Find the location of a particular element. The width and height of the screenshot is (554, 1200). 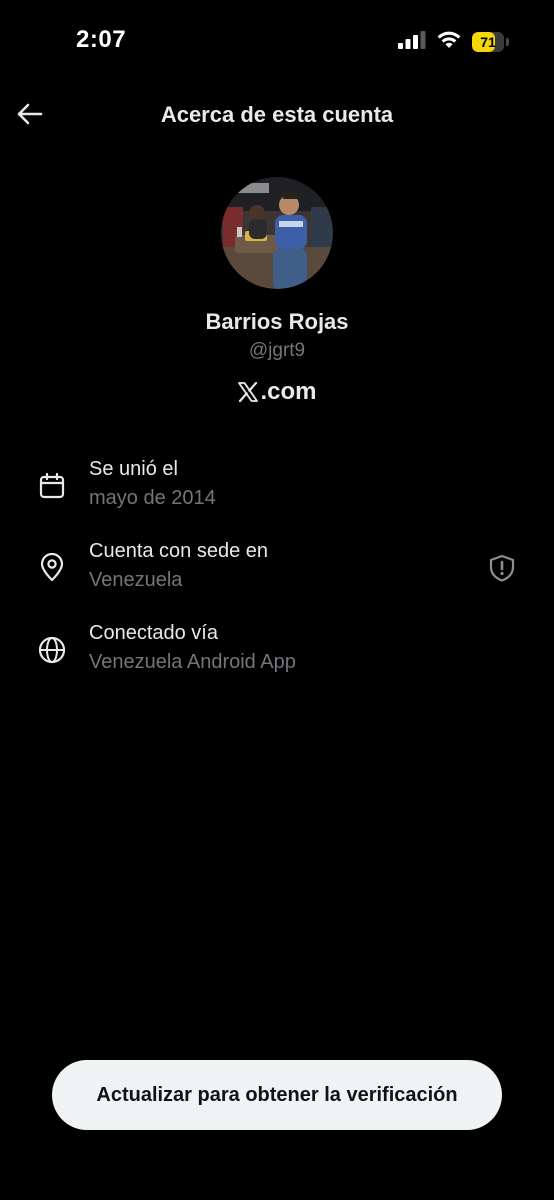

cellular-signal-icon is located at coordinates (412, 42).